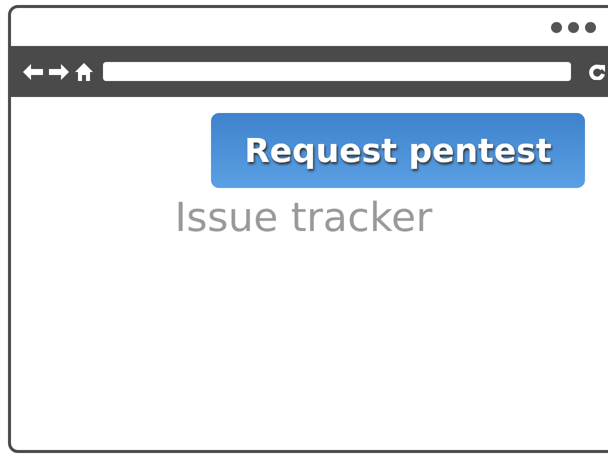 The height and width of the screenshot is (454, 608). What do you see at coordinates (84, 71) in the screenshot?
I see `home-icon` at bounding box center [84, 71].